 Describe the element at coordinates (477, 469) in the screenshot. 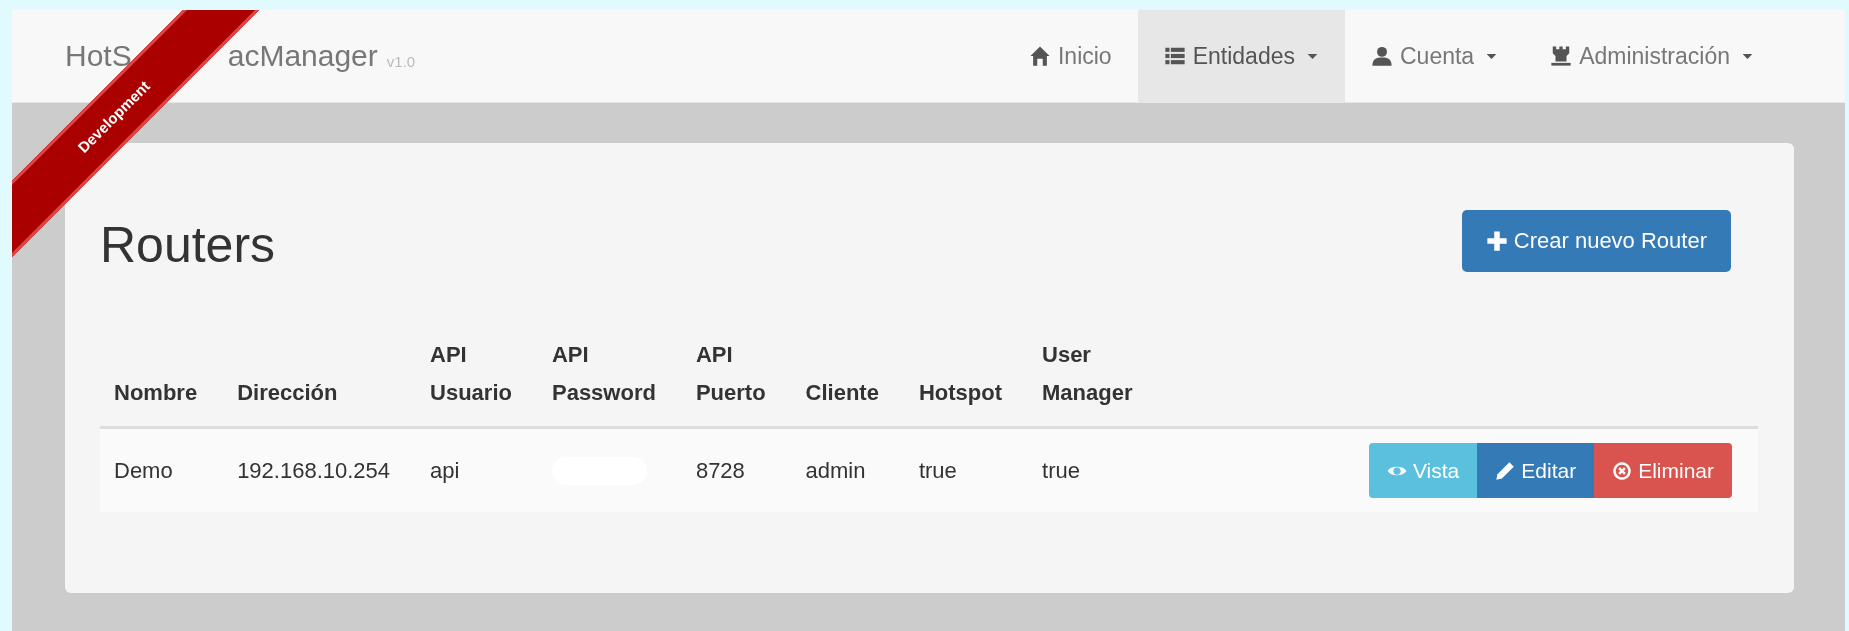

I see `table-cell: api` at that location.